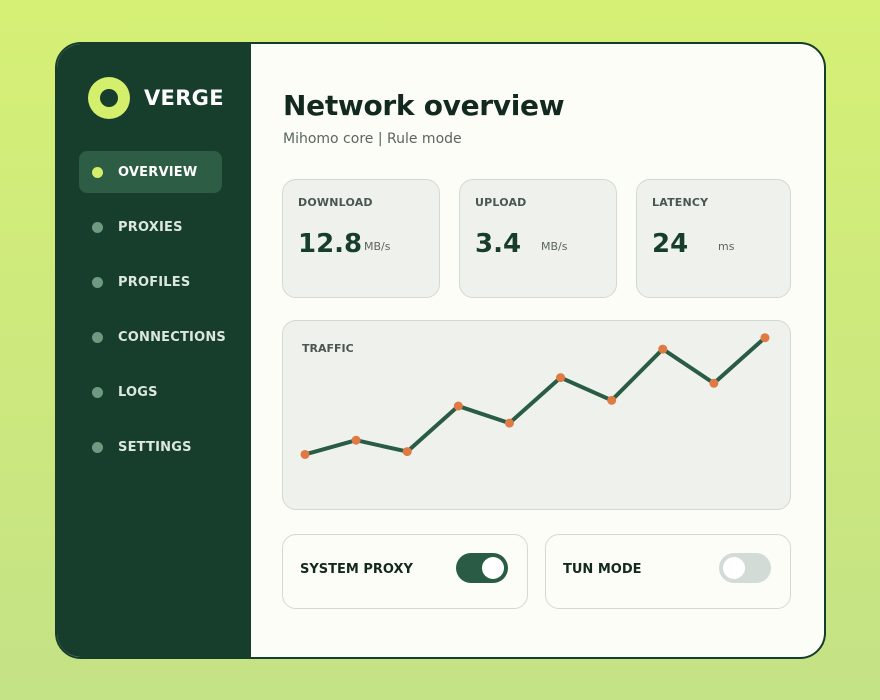 Image resolution: width=880 pixels, height=700 pixels. What do you see at coordinates (172, 337) in the screenshot?
I see `sidebar-item-label: CONNECTIONS` at bounding box center [172, 337].